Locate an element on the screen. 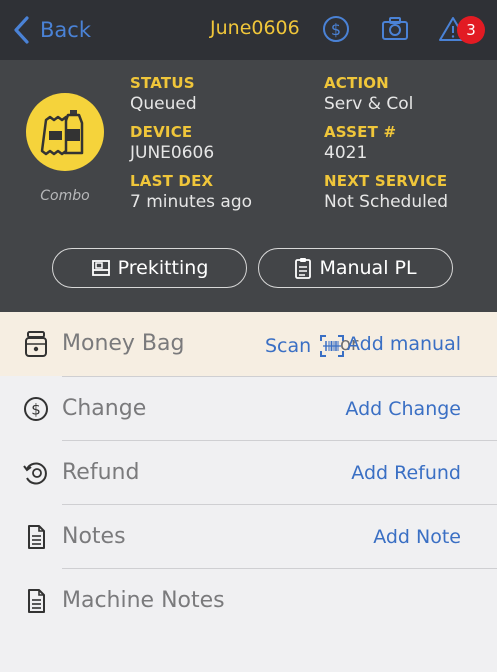 The width and height of the screenshot is (497, 672). device-field: DEVICE JUNE0606 is located at coordinates (172, 143).